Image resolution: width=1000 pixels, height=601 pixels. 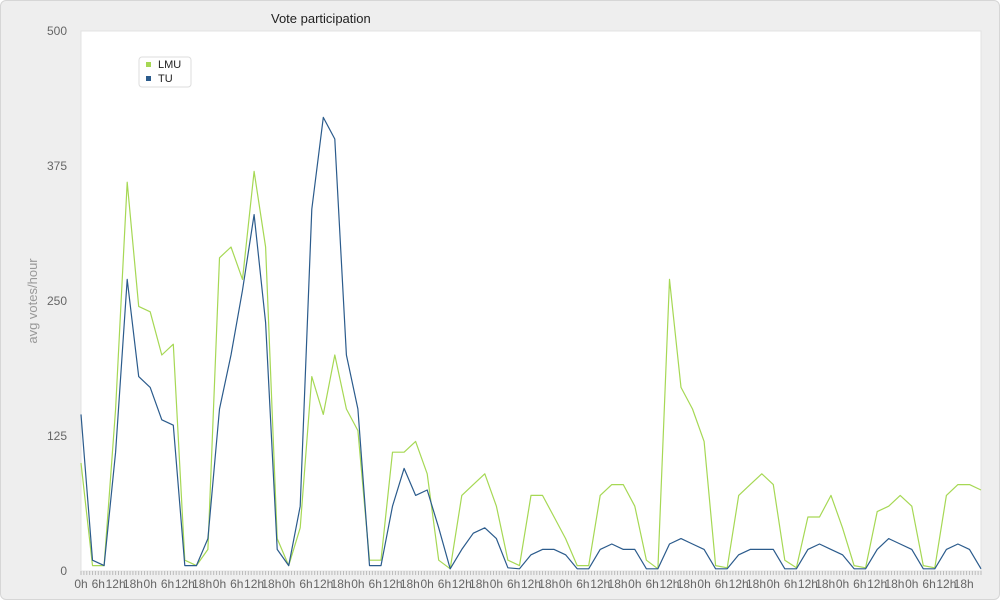 I want to click on y-tick-label: 0, so click(x=63, y=571).